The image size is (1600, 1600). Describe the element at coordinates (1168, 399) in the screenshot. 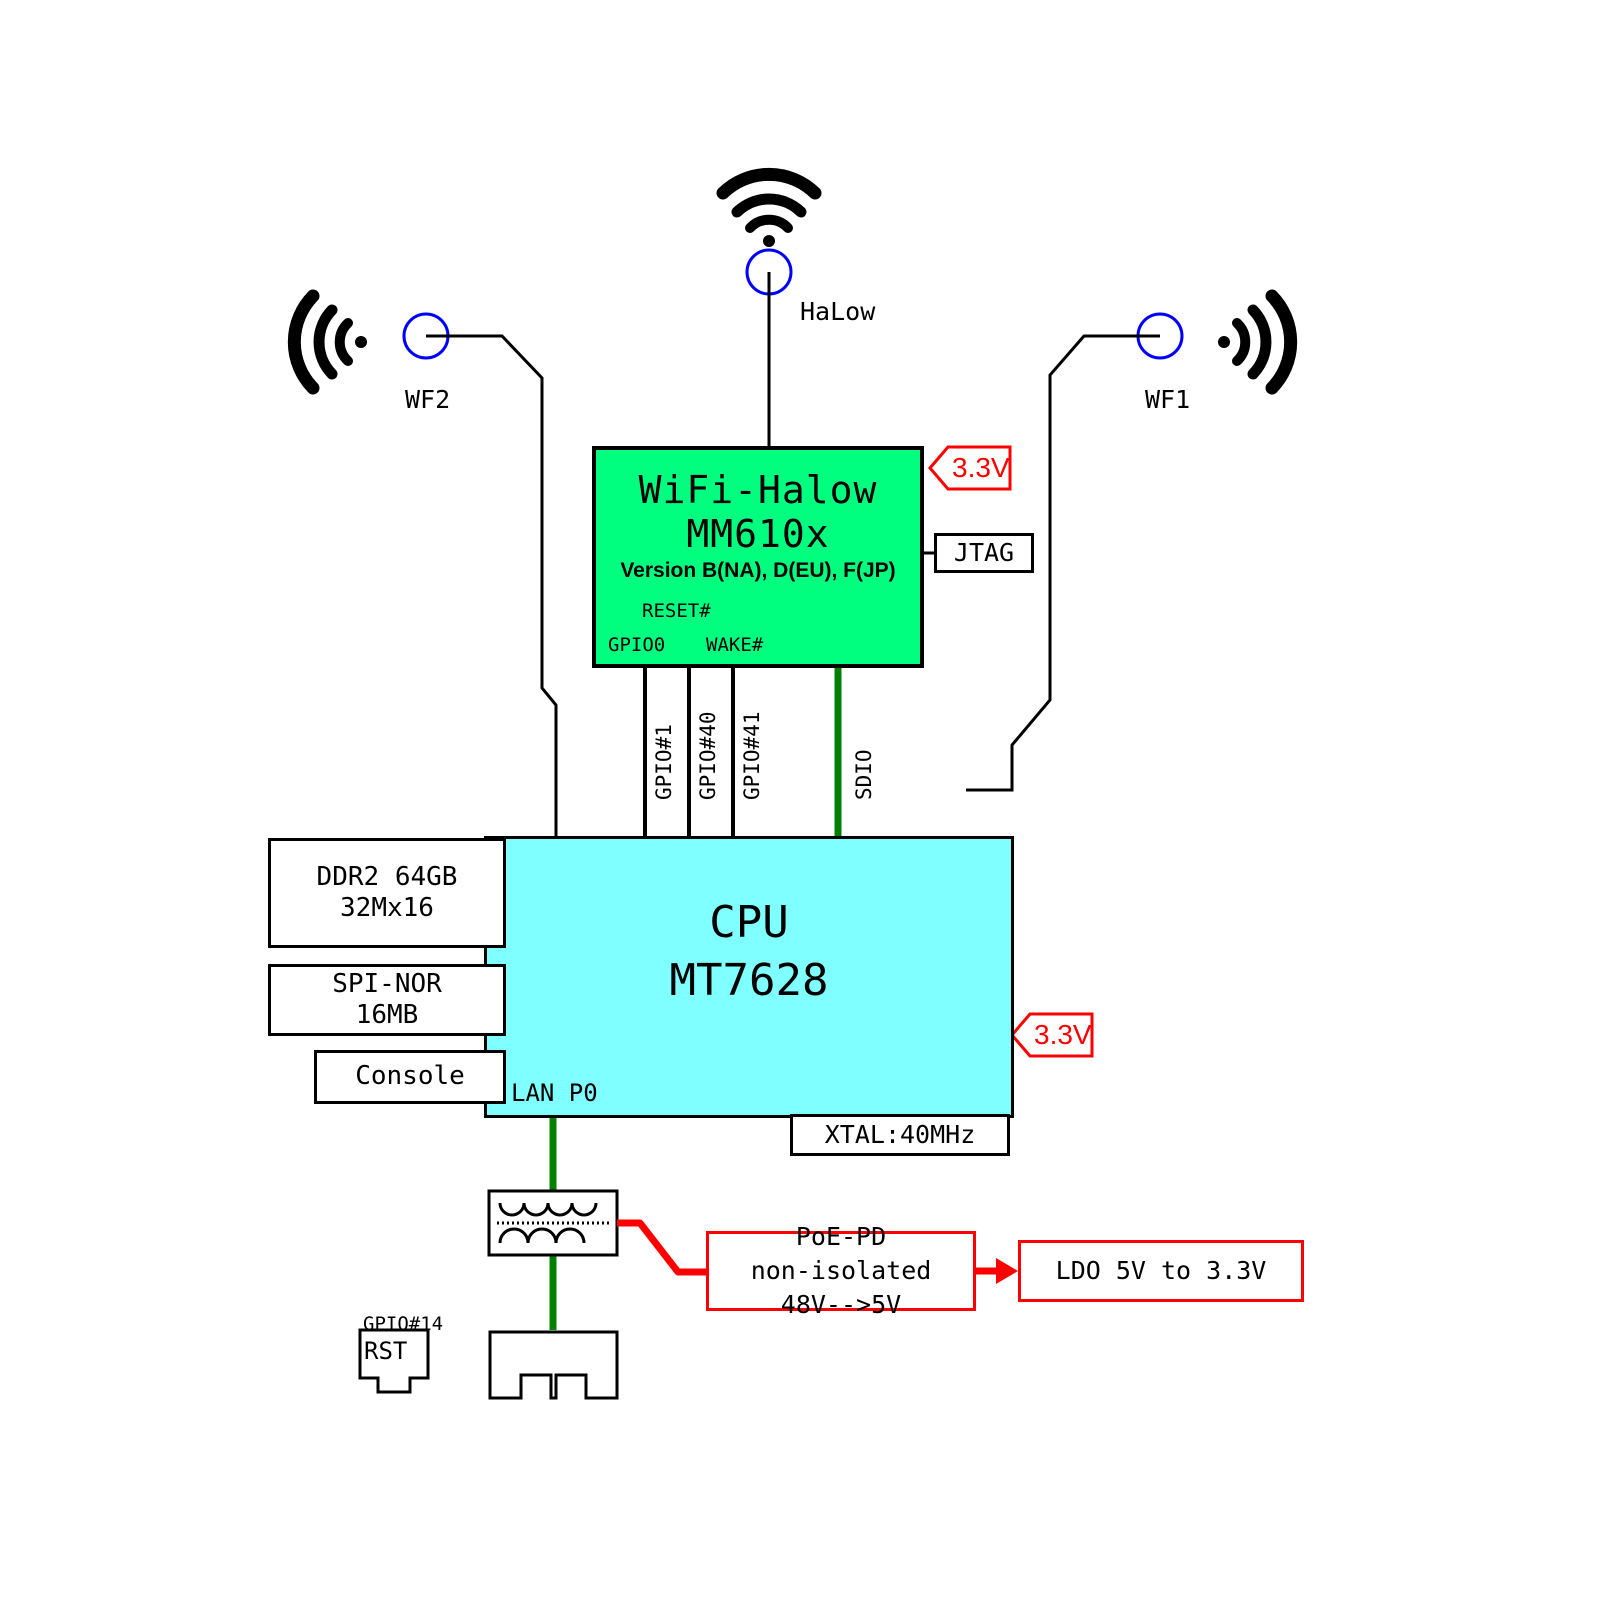

I see `wf1-antenna-label: WF1` at that location.